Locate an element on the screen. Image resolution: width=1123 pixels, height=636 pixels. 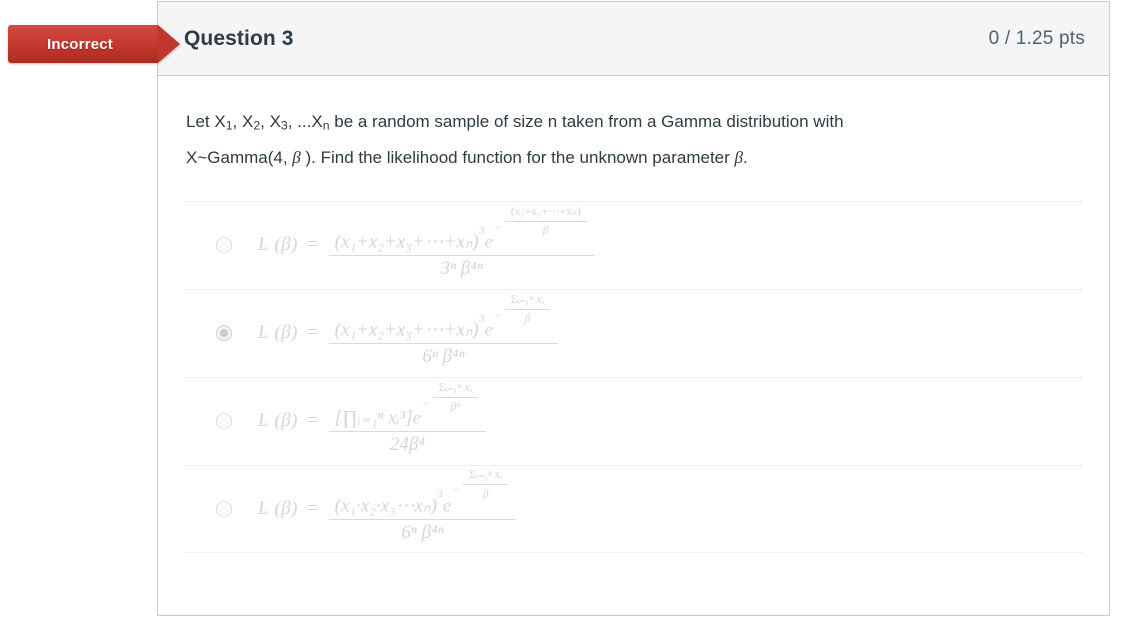
formula-a-num-power: 3 is located at coordinates (481, 230).